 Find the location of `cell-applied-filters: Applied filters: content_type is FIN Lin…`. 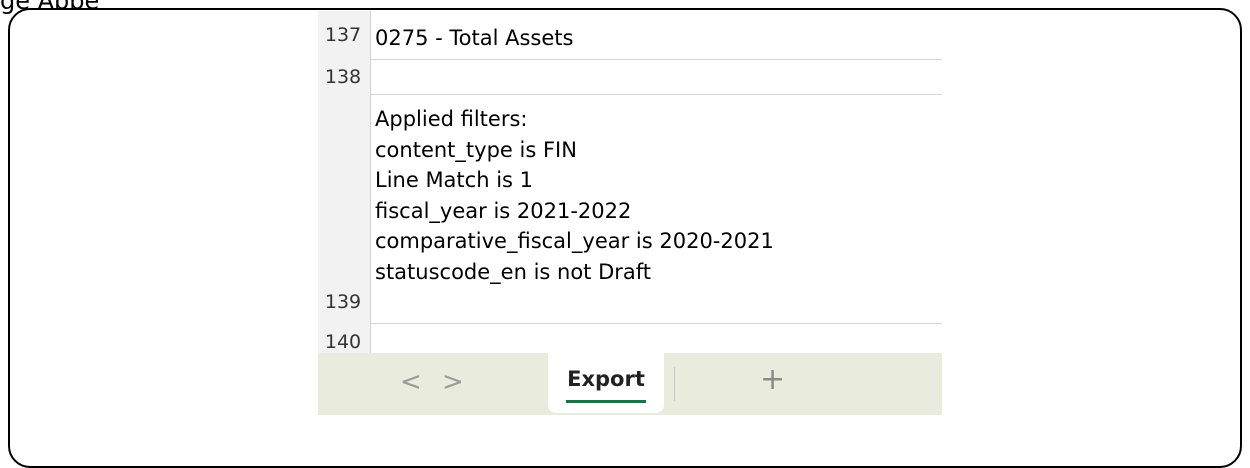

cell-applied-filters: Applied filters: content_type is FIN Lin… is located at coordinates (574, 195).